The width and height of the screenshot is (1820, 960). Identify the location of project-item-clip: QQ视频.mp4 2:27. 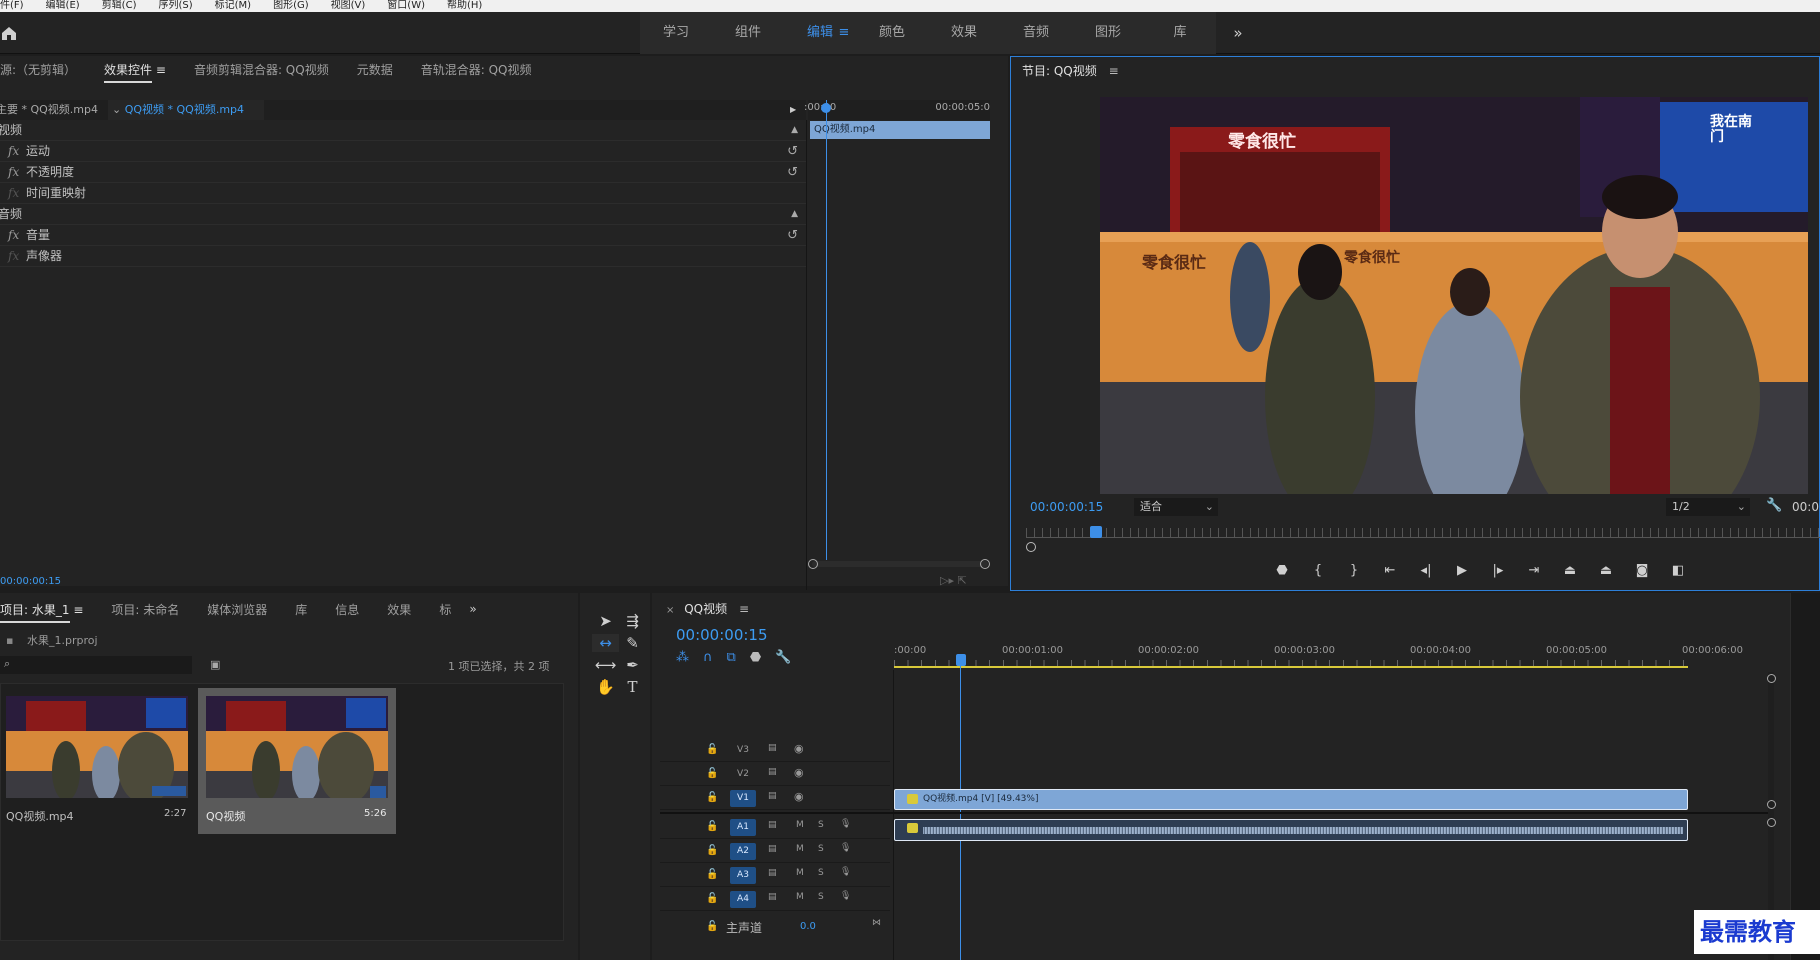
(99, 761).